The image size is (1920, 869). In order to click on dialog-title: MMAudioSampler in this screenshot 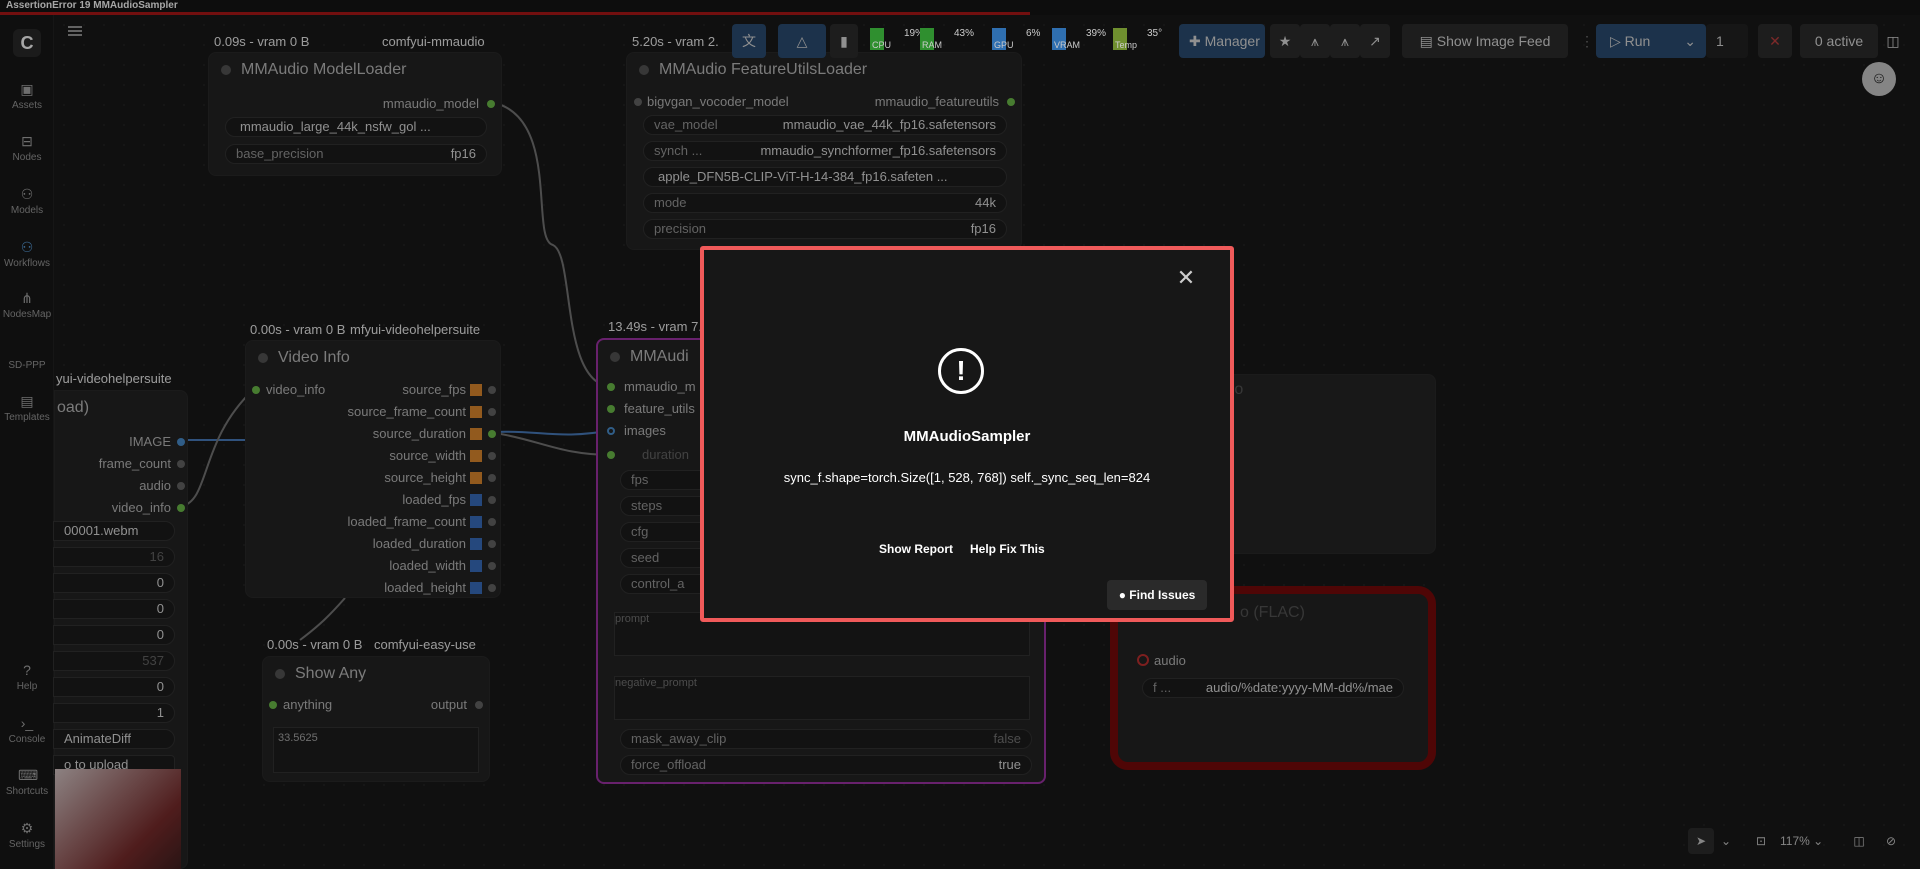, I will do `click(967, 436)`.